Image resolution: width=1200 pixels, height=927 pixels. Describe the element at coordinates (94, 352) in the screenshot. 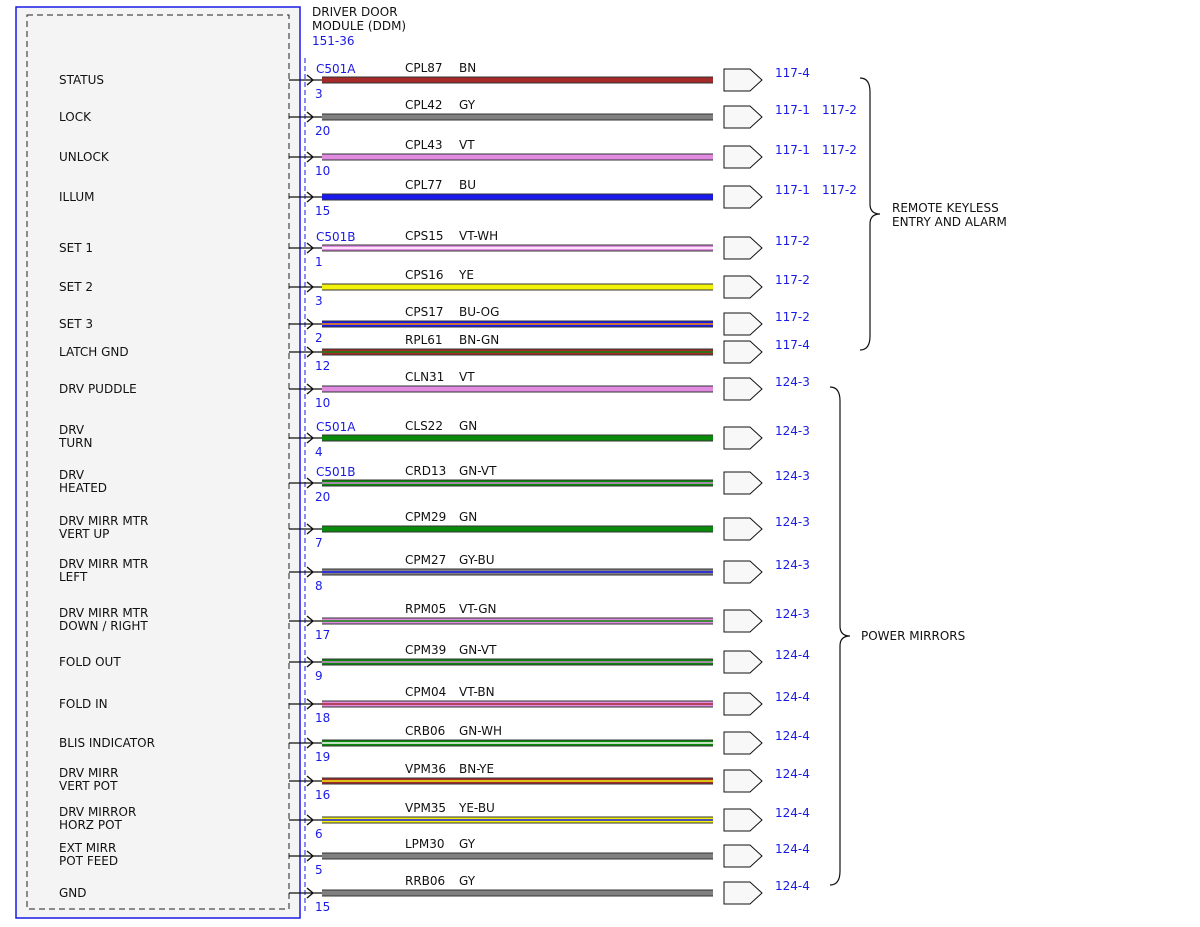

I see `signal-label: LATCH GND` at that location.